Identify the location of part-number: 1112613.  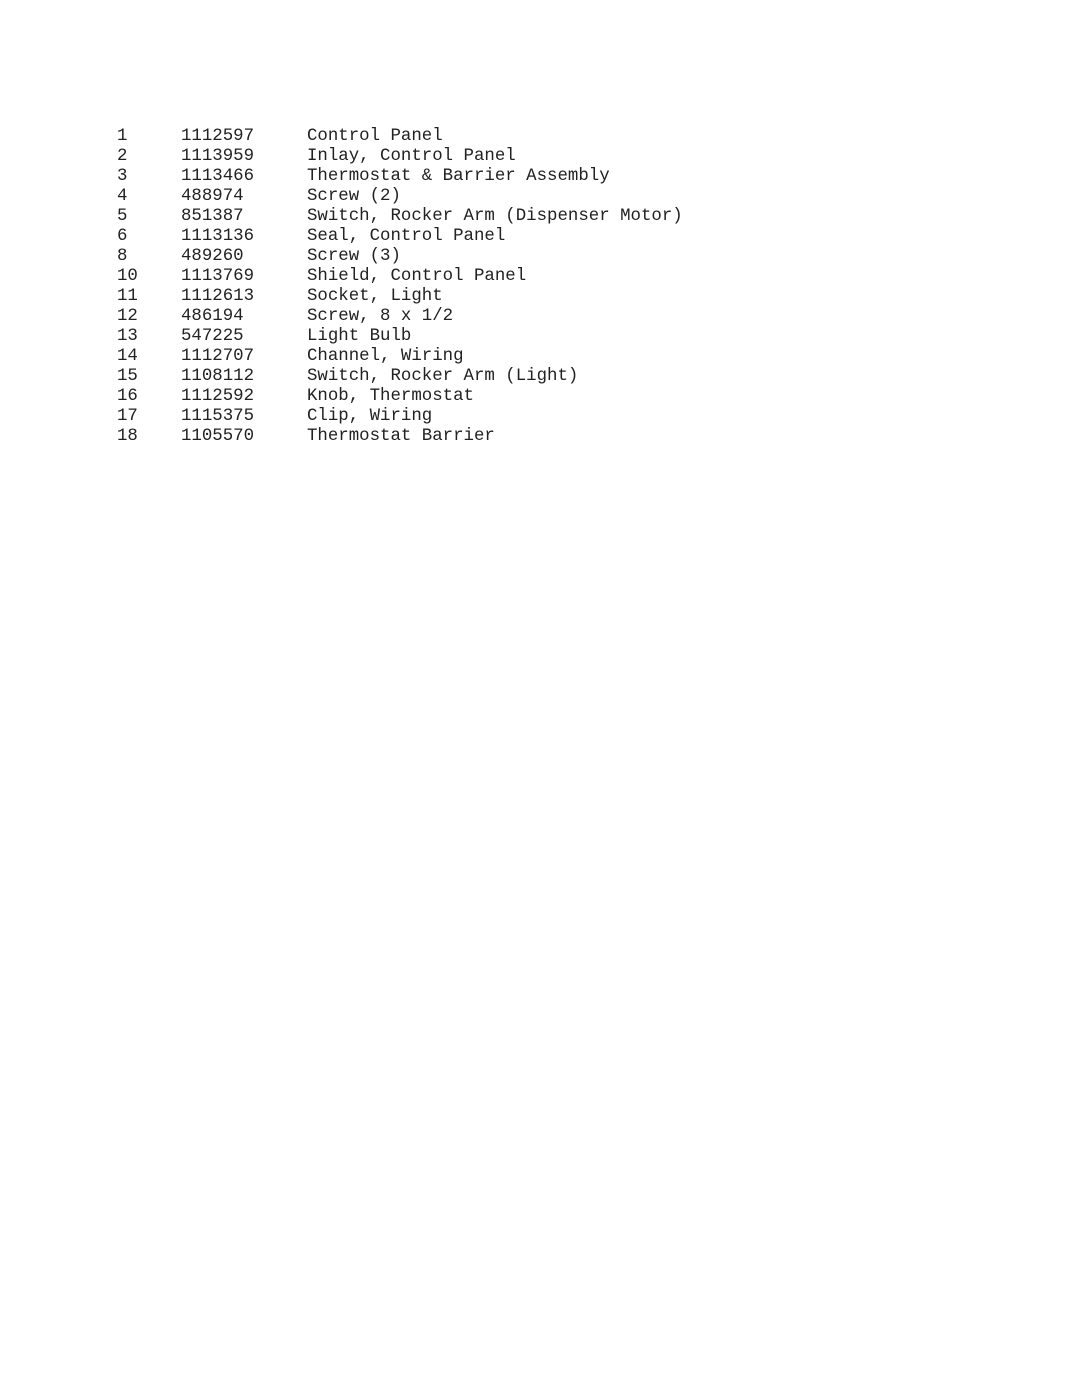
(218, 296).